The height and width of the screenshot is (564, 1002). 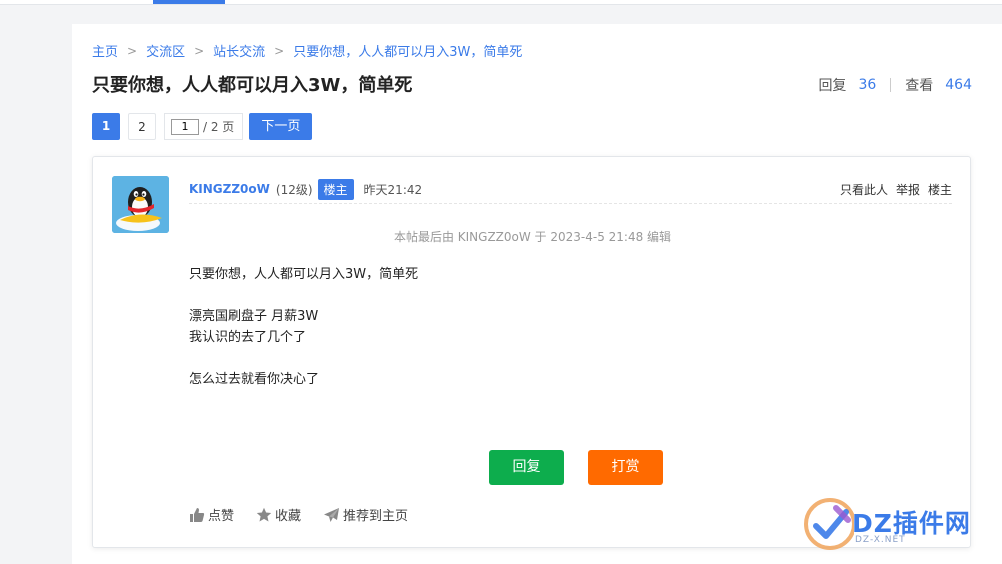 What do you see at coordinates (304, 274) in the screenshot?
I see `post-line: 只要你想，人人都可以月入3W，简单死` at bounding box center [304, 274].